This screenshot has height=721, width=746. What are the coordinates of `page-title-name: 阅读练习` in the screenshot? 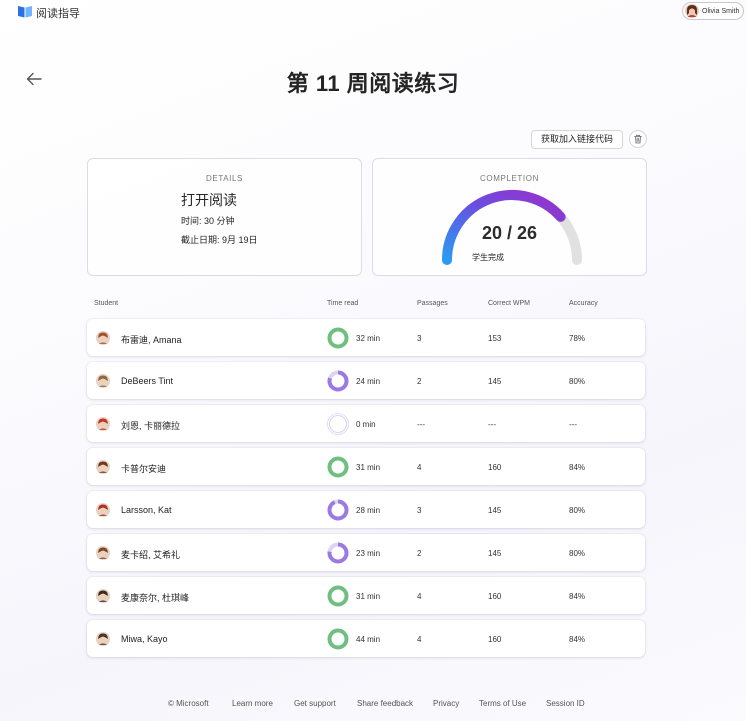 It's located at (414, 83).